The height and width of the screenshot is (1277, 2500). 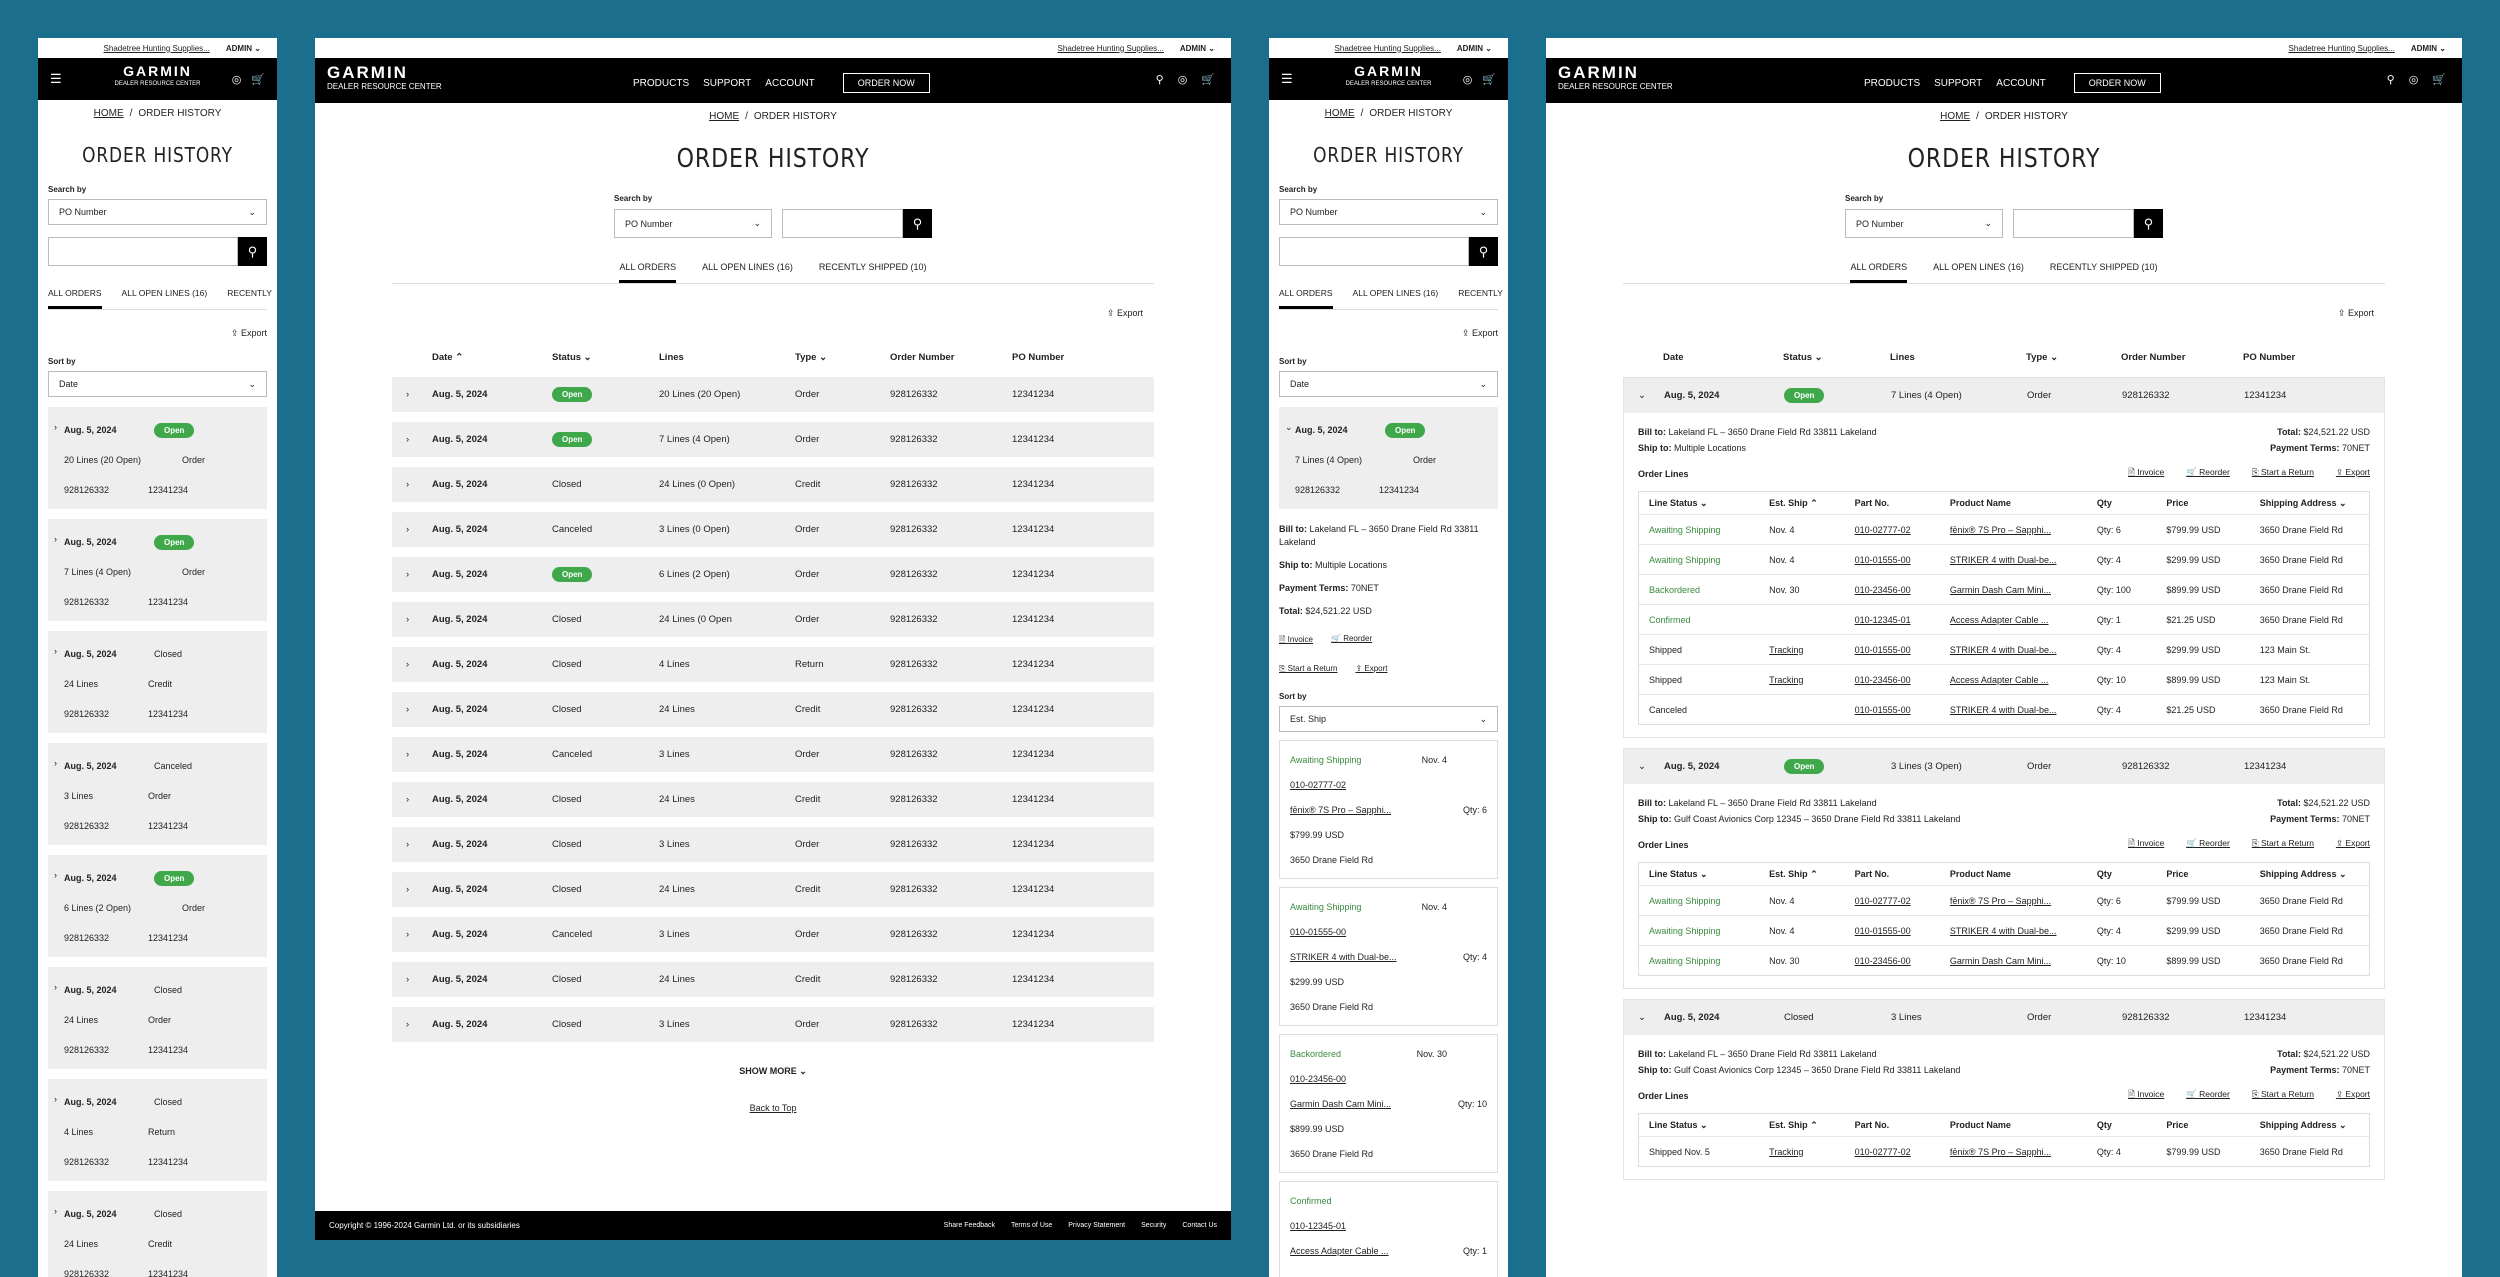 What do you see at coordinates (2283, 1096) in the screenshot?
I see `start-return-button: ⎘ Start a Return` at bounding box center [2283, 1096].